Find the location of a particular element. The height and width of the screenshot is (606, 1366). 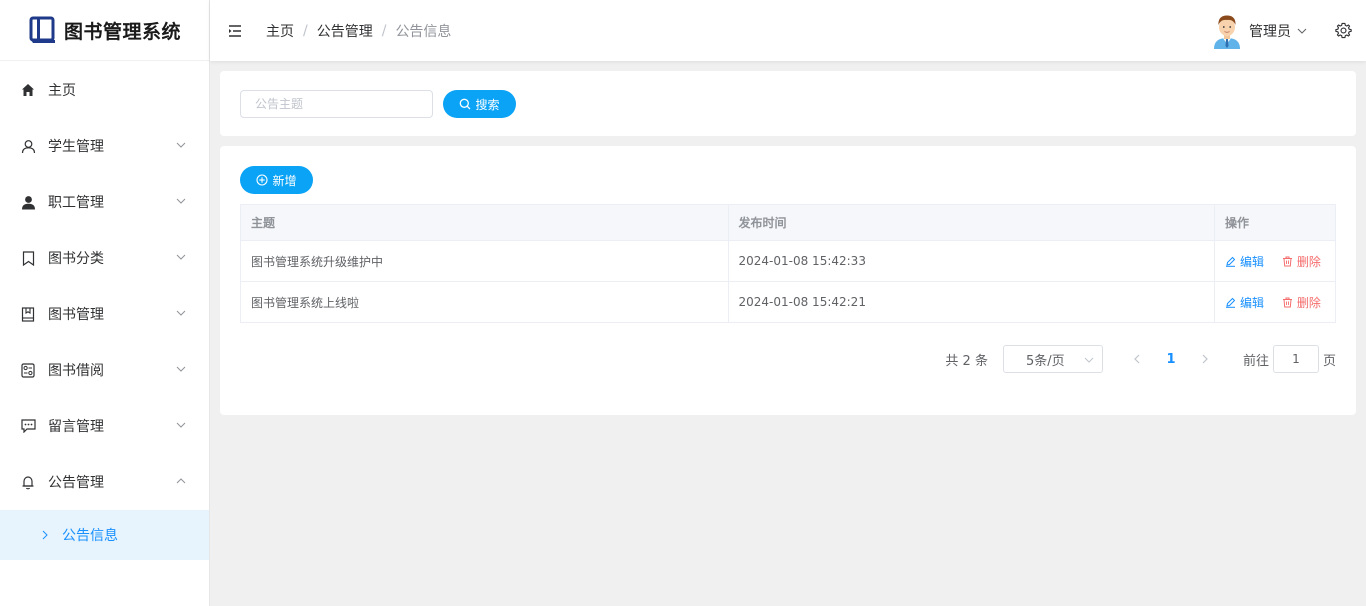

column-header-actions: 操作 is located at coordinates (1275, 222).